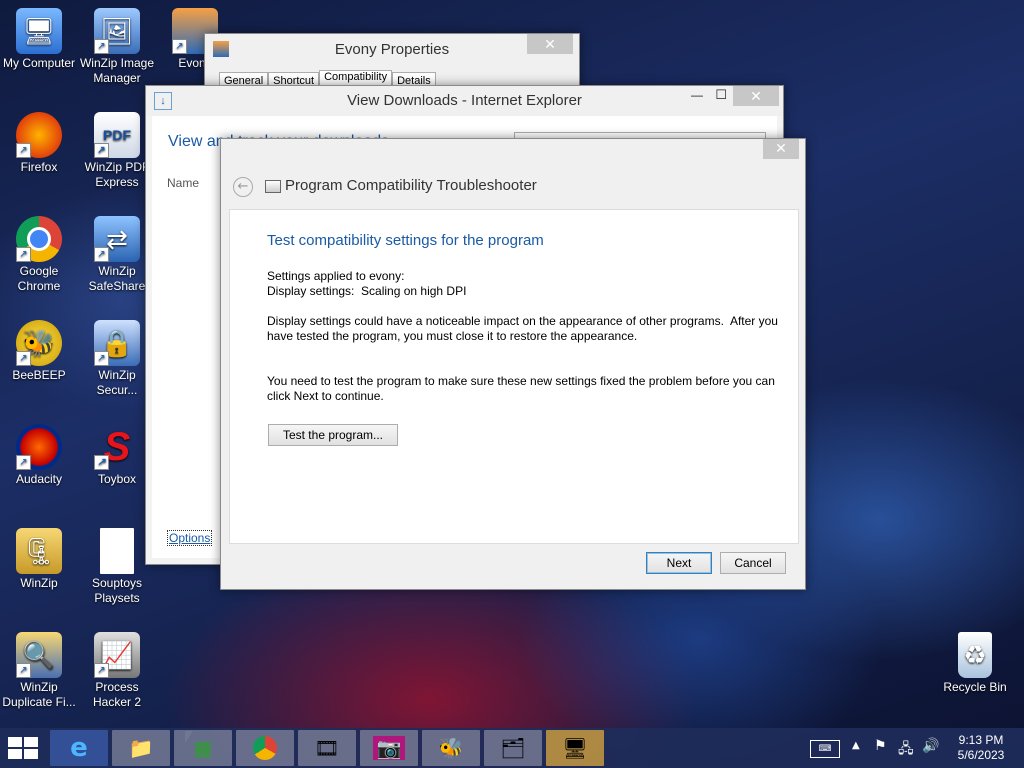 This screenshot has width=1024, height=768. I want to click on cancel-button: Cancel, so click(753, 563).